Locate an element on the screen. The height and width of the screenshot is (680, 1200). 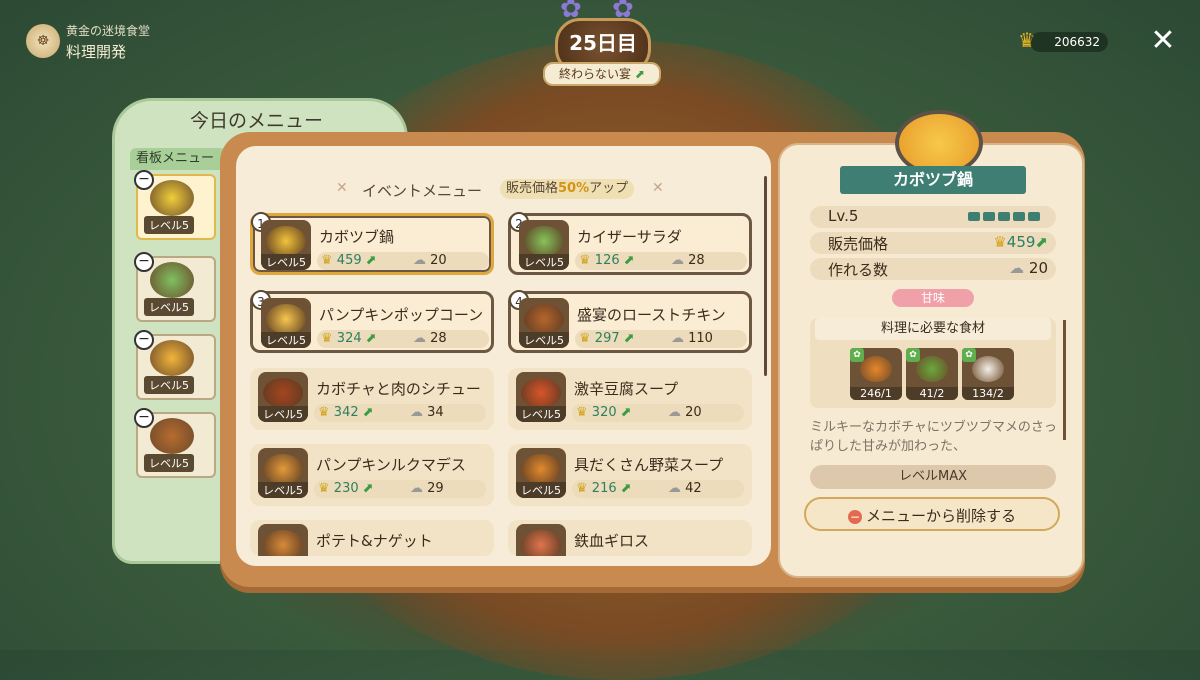
price-label: 販売価格 is located at coordinates (858, 244).